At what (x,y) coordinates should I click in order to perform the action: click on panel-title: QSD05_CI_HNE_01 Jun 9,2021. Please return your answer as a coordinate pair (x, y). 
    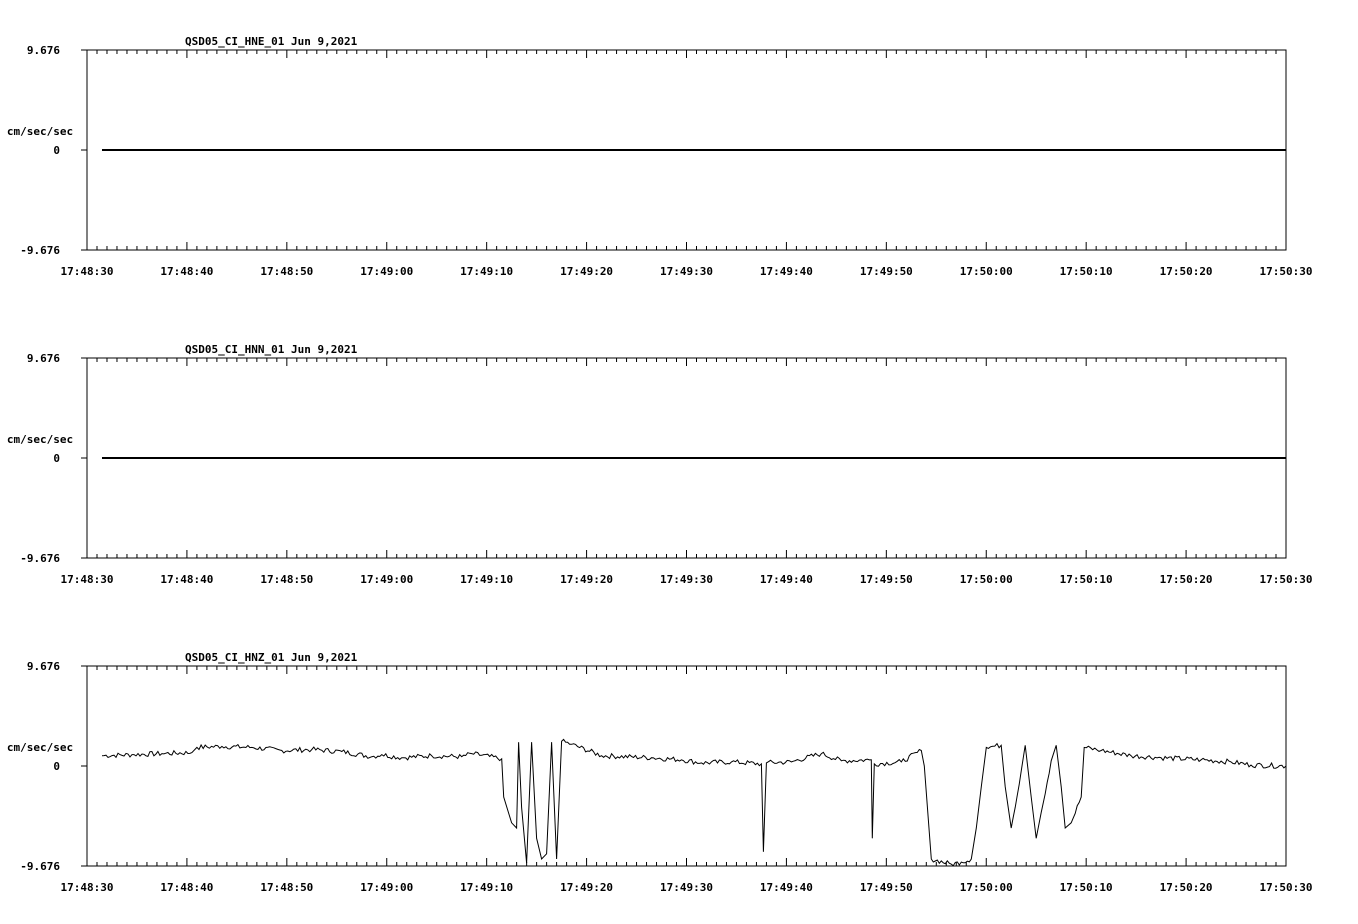
    Looking at the image, I should click on (271, 41).